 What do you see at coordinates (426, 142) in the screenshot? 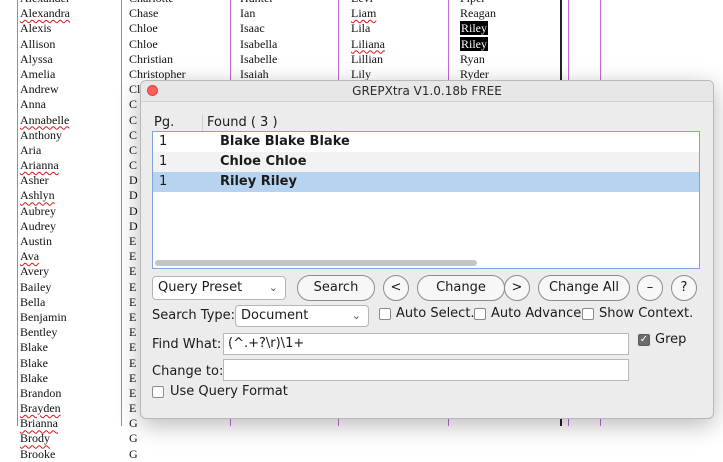
I see `result-row: 1 Blake Blake Blake` at bounding box center [426, 142].